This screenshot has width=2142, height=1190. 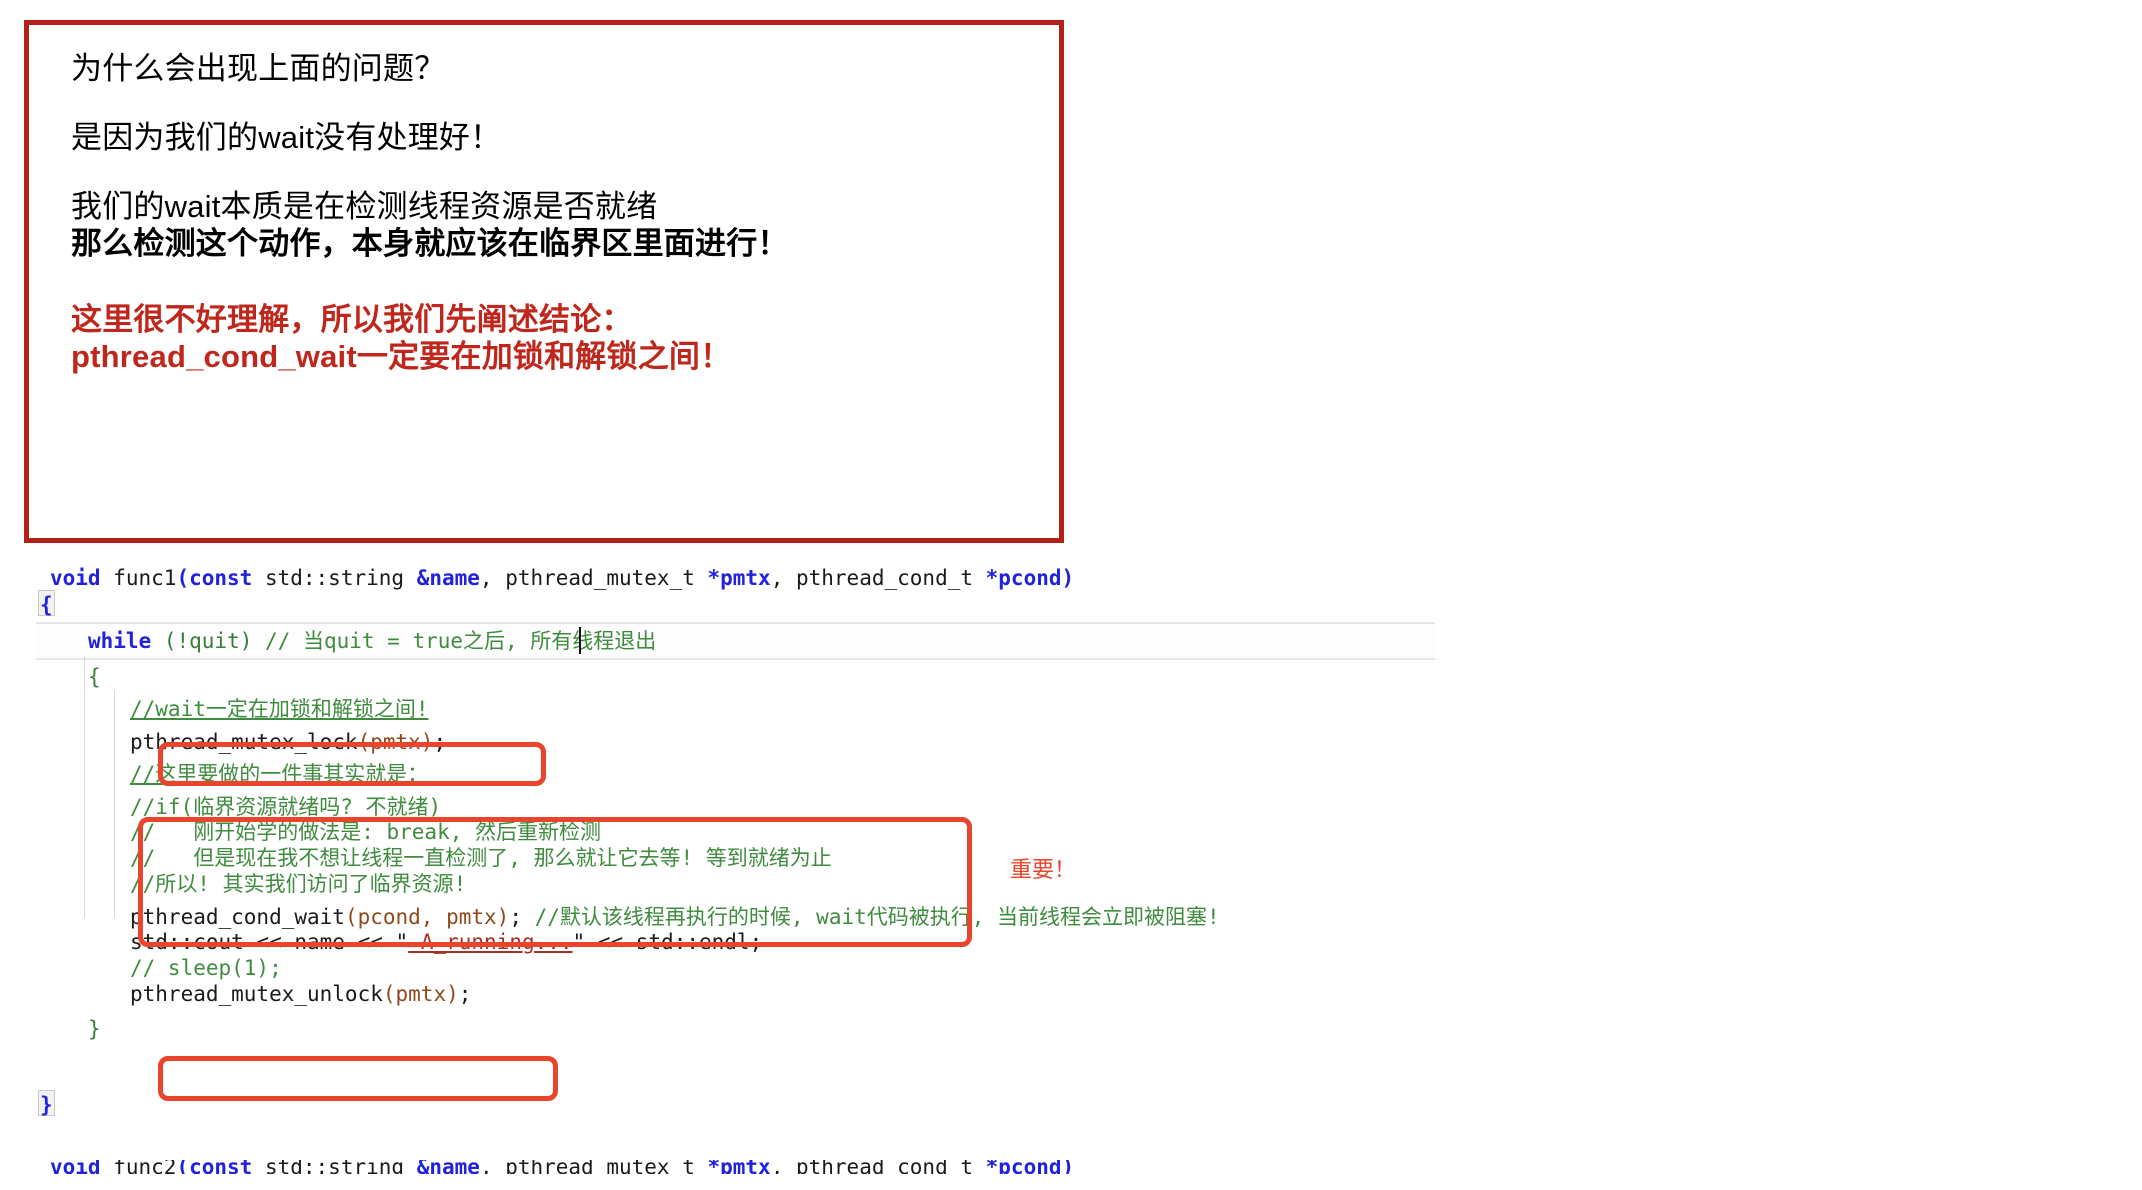 I want to click on code-line-mutex-unlock: pthread_mutex_unlock(pmtx);, so click(x=300, y=994).